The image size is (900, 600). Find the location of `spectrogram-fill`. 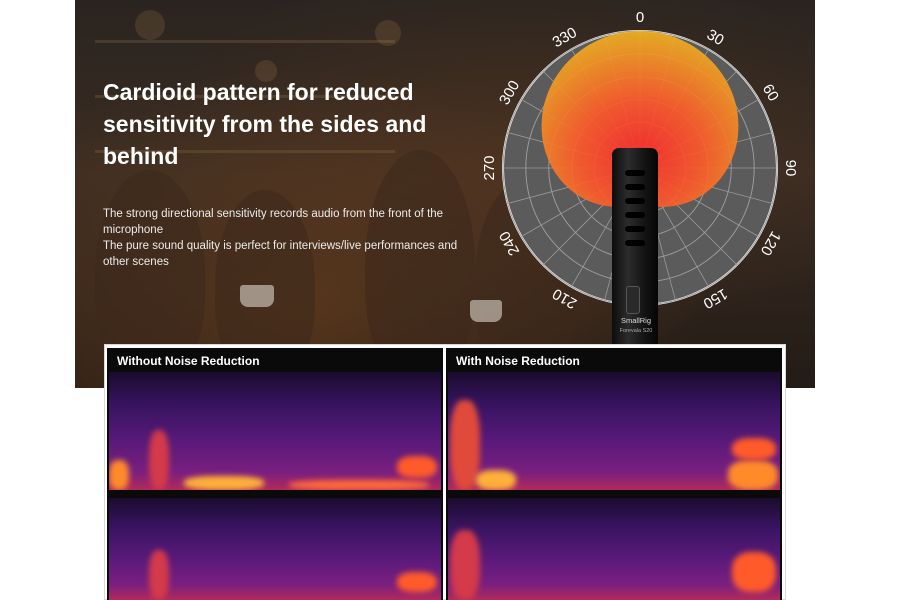

spectrogram-fill is located at coordinates (614, 549).